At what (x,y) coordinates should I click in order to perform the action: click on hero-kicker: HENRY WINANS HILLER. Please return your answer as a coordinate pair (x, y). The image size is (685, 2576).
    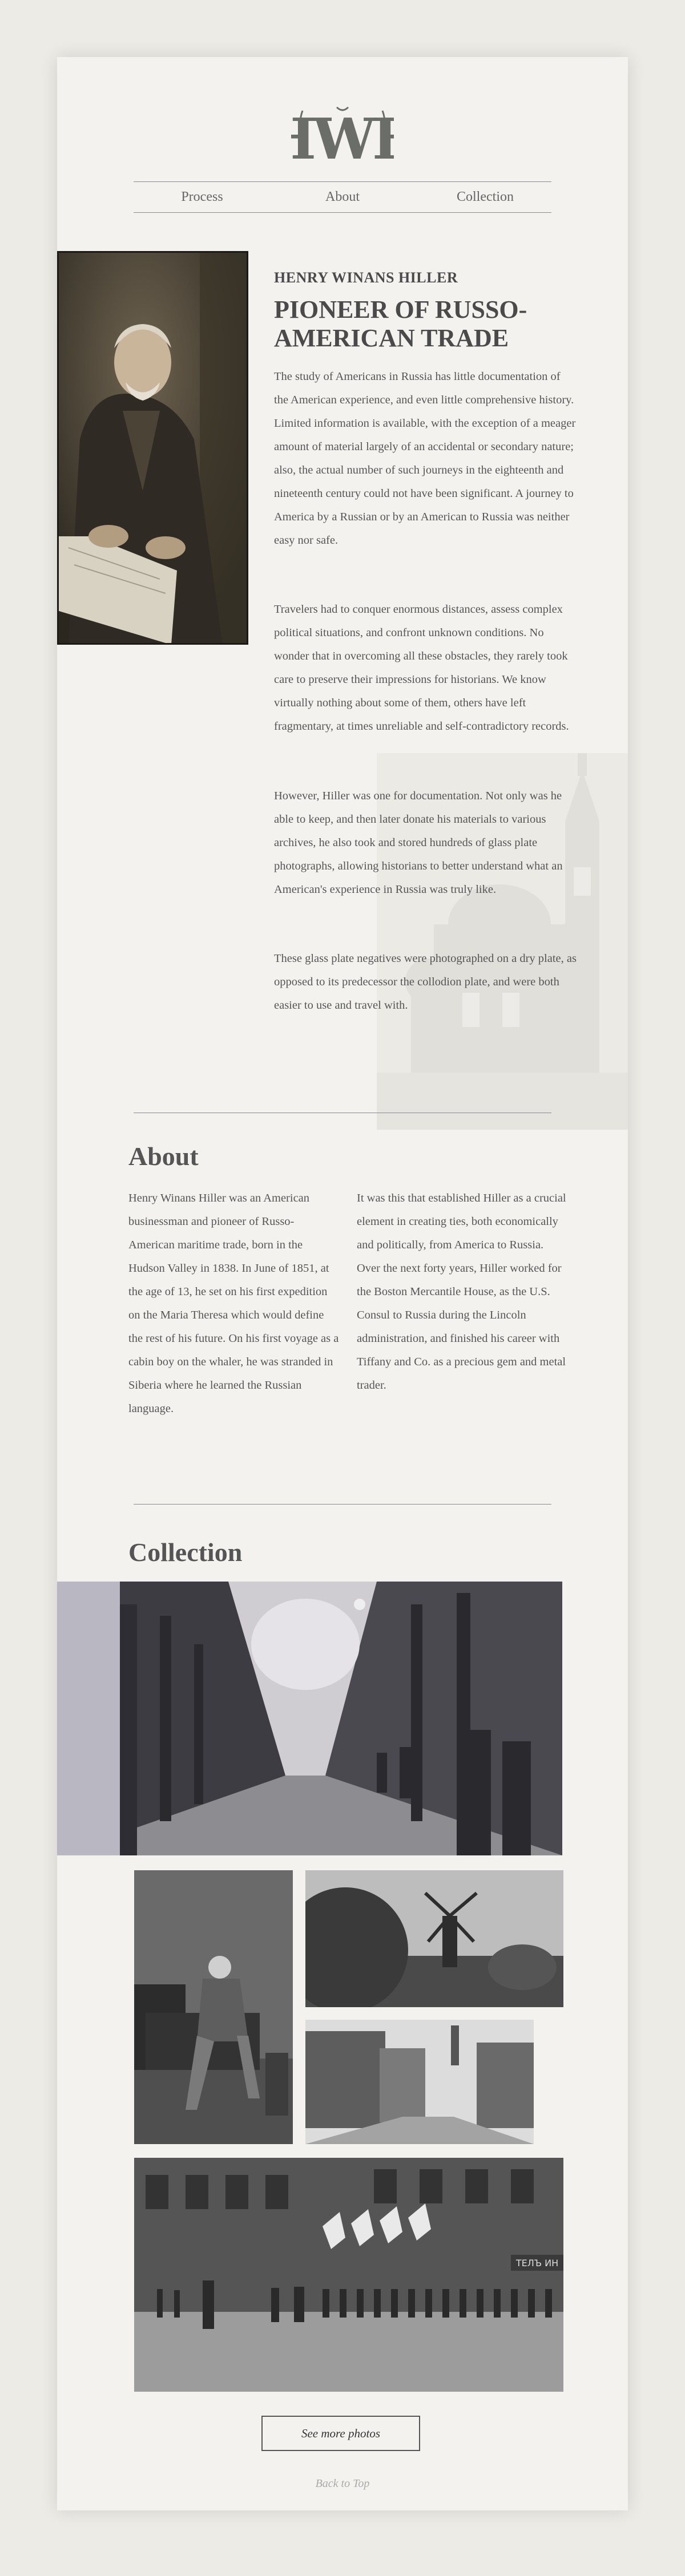
    Looking at the image, I should click on (366, 277).